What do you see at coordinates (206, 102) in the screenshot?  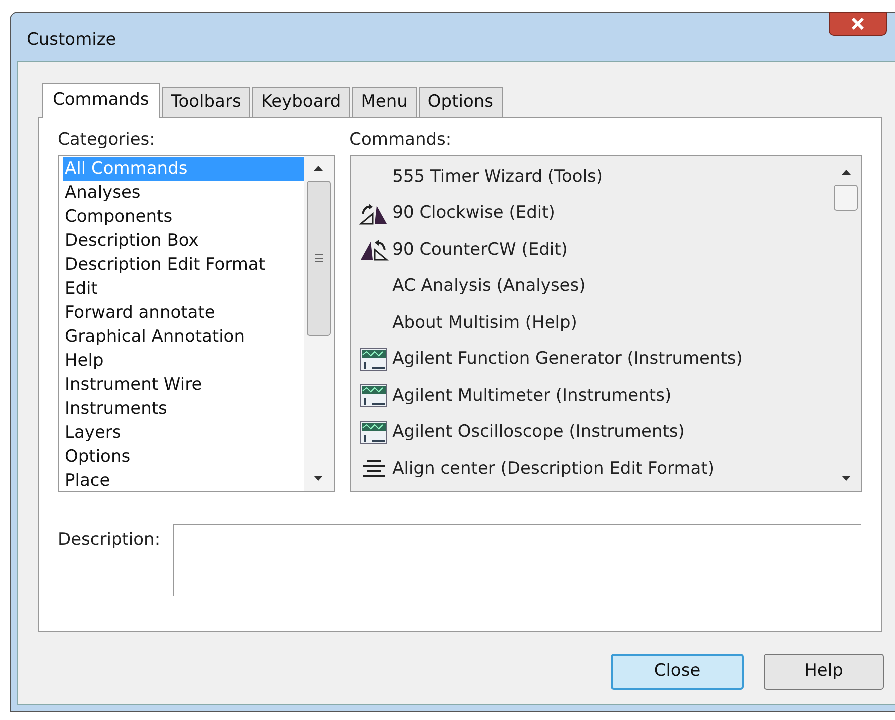 I see `tab: Toolbars` at bounding box center [206, 102].